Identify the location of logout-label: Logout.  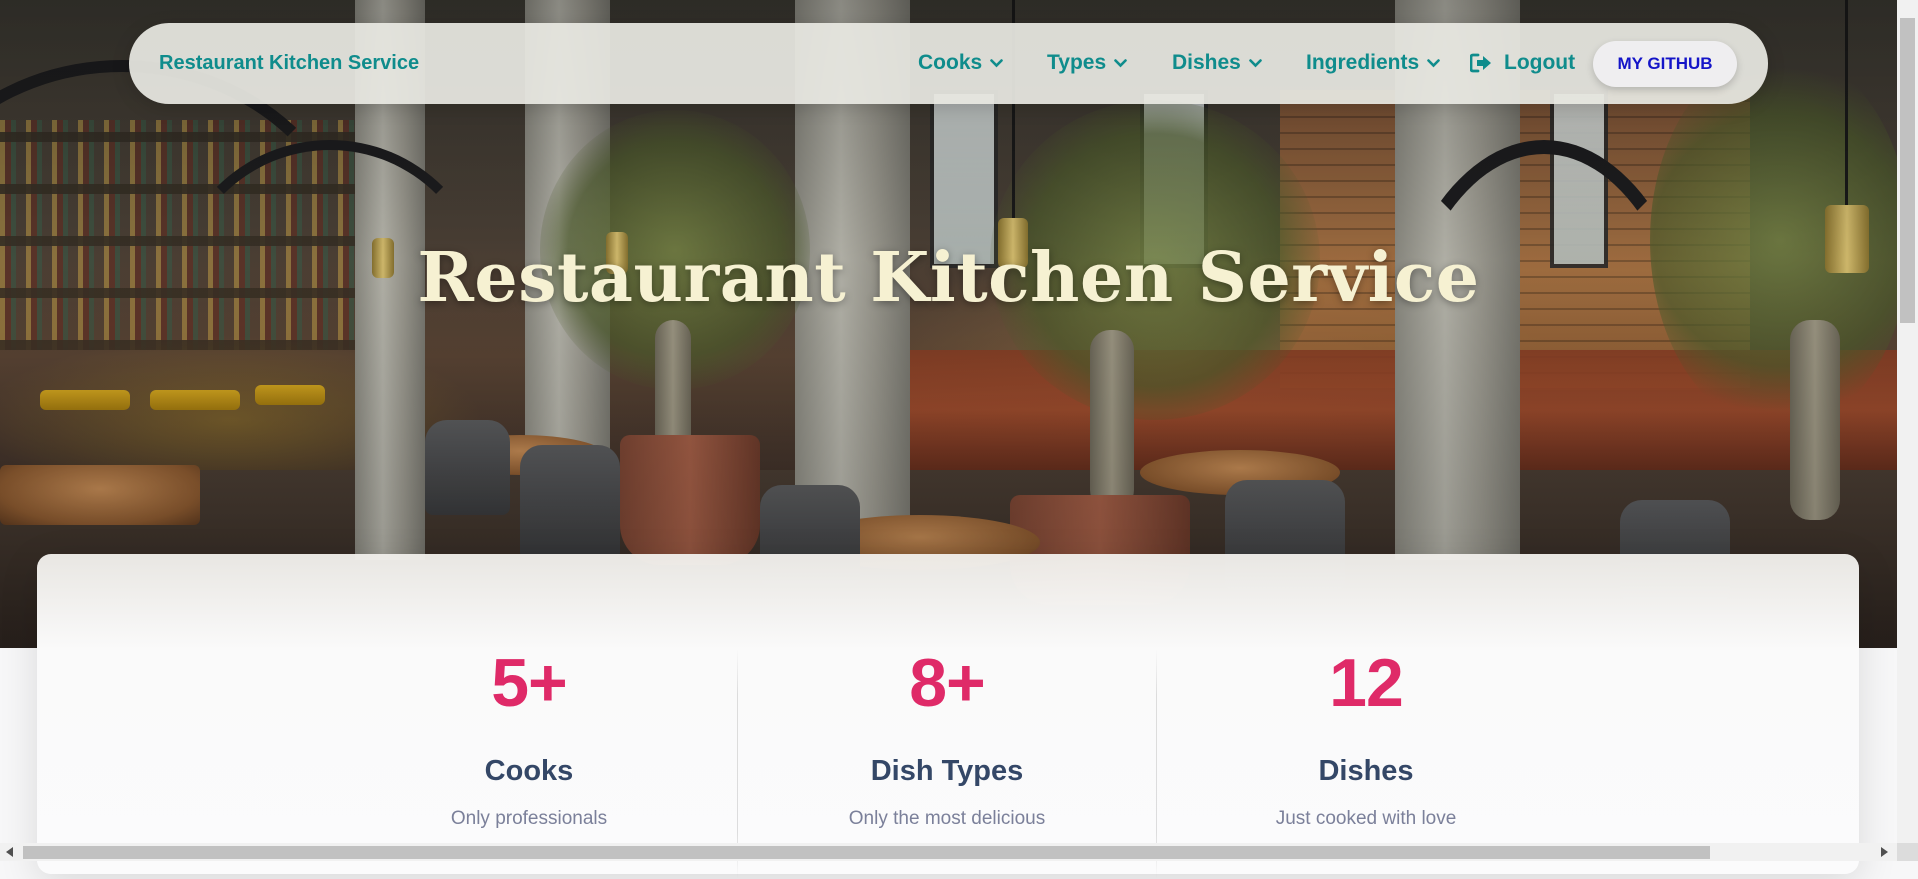
(1540, 62).